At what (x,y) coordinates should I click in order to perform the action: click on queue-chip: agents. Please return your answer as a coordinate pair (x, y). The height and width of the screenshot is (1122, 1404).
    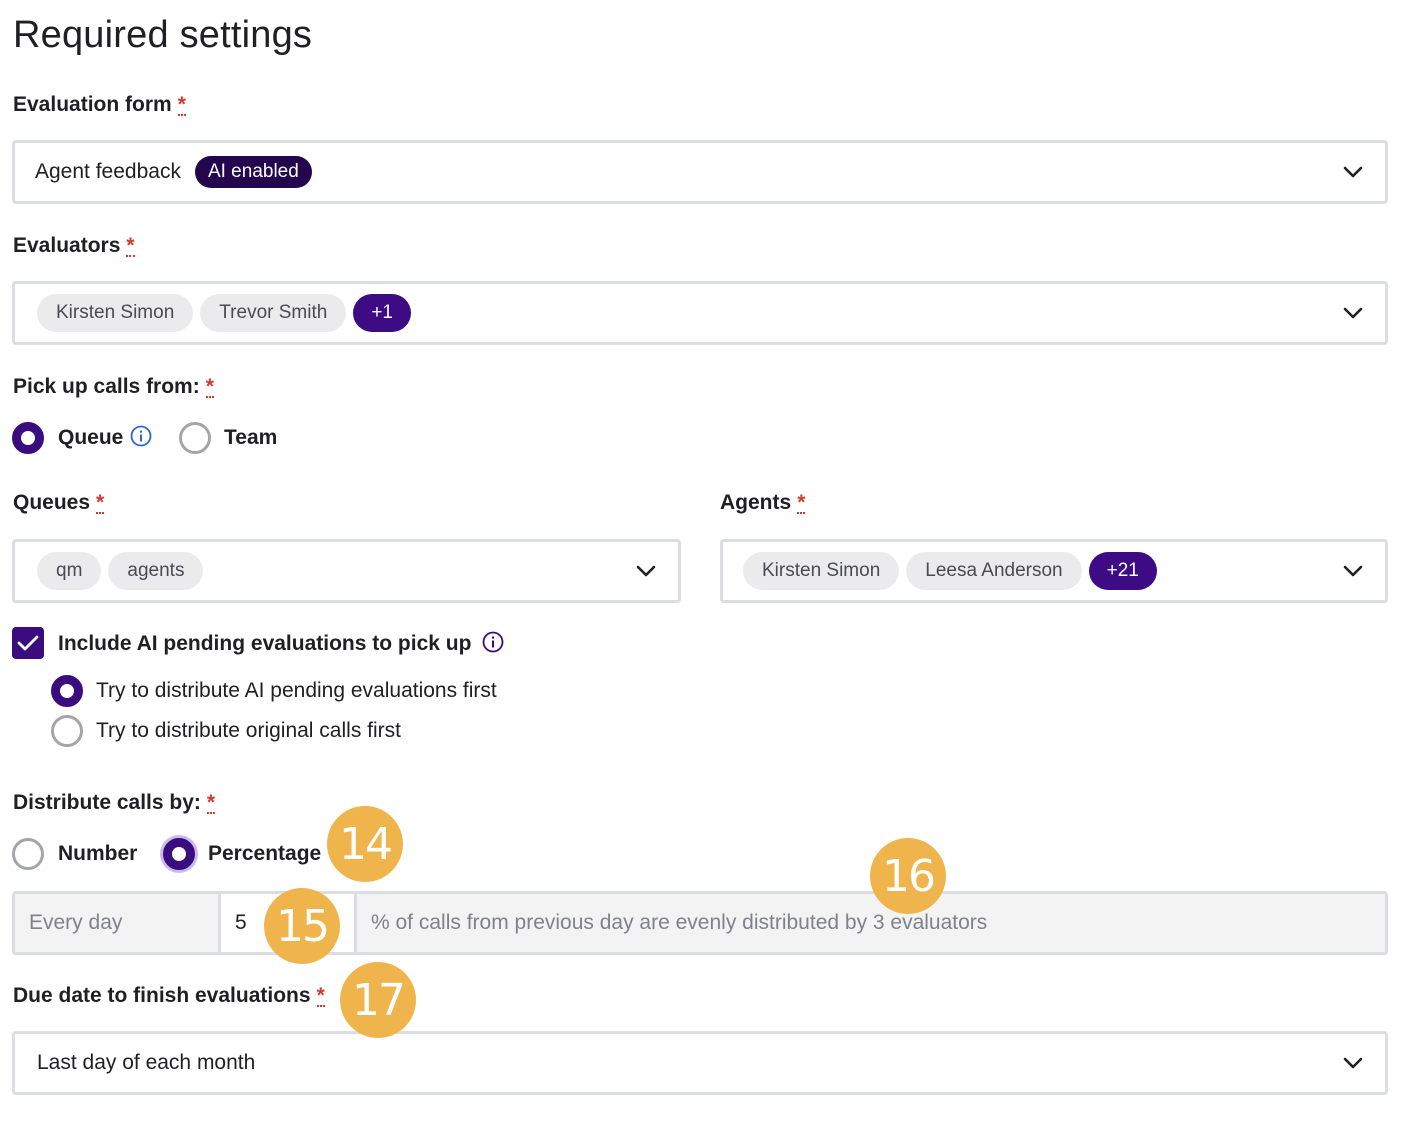
    Looking at the image, I should click on (156, 571).